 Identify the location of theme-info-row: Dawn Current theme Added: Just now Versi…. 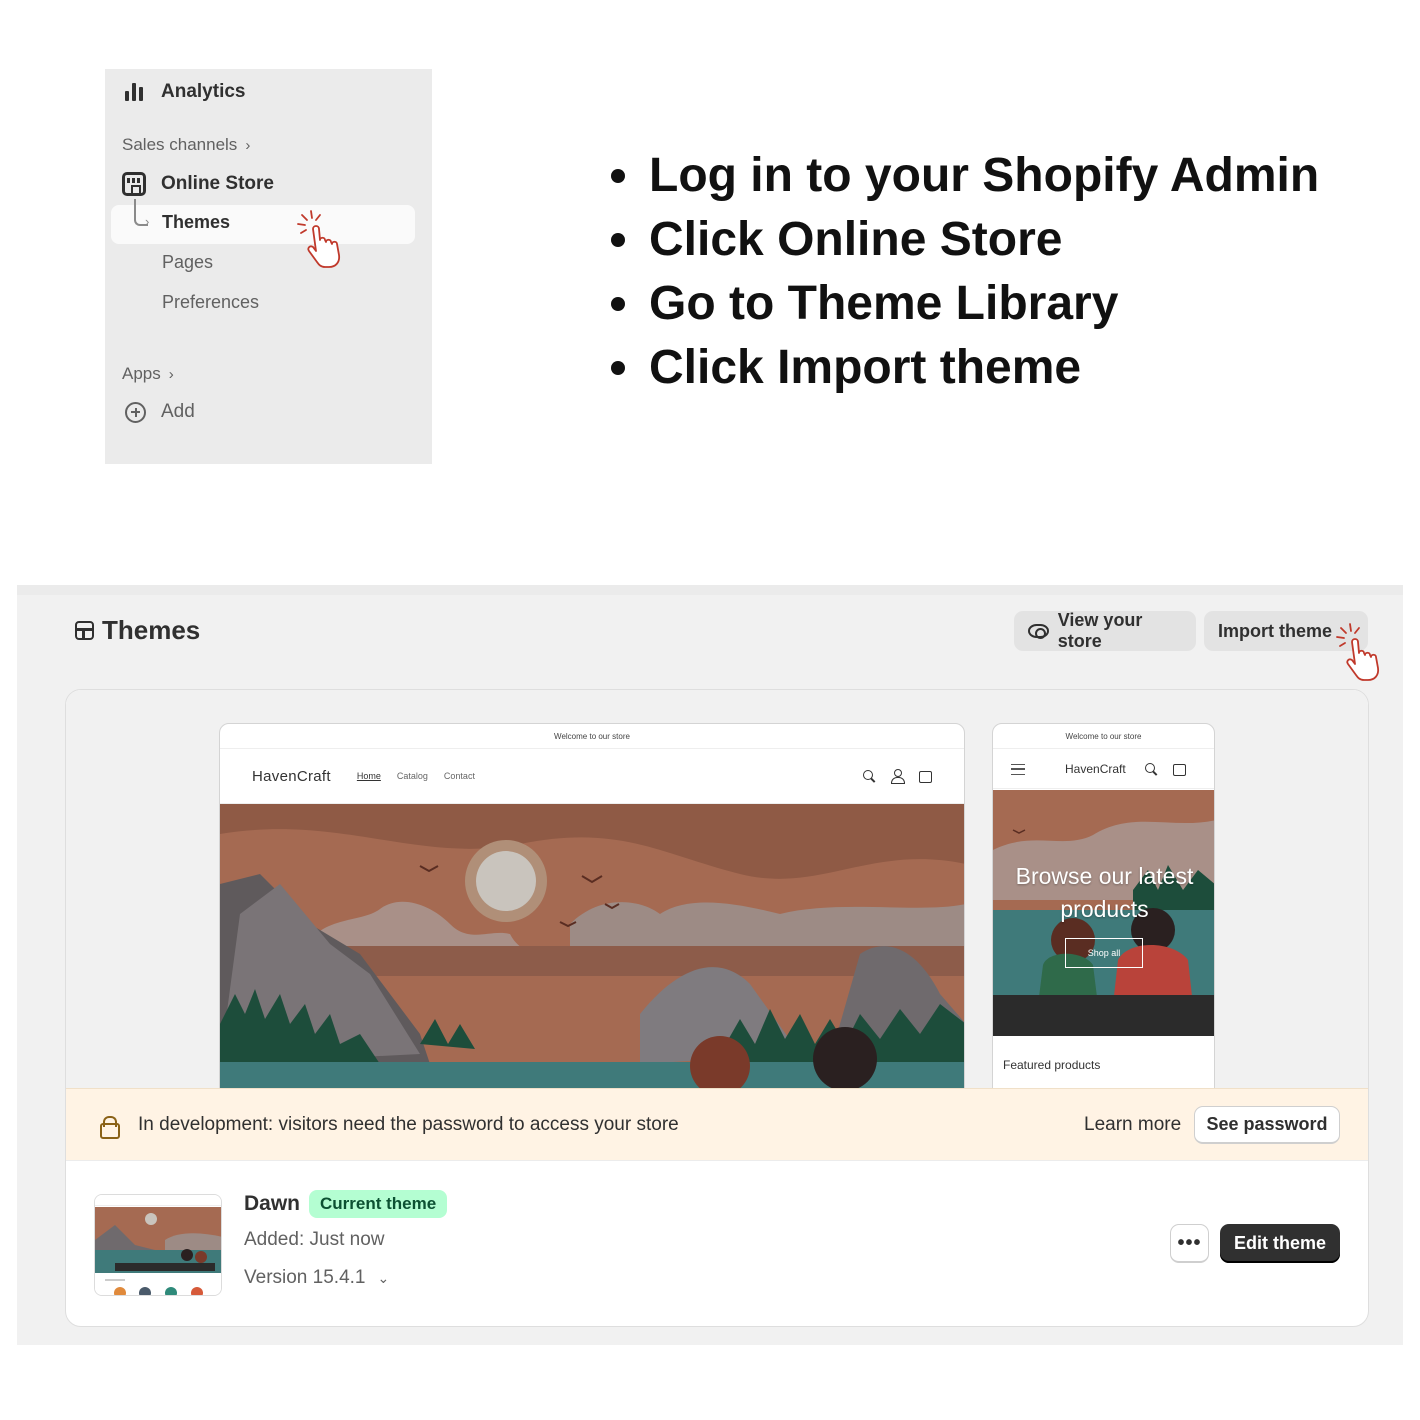
(717, 1243).